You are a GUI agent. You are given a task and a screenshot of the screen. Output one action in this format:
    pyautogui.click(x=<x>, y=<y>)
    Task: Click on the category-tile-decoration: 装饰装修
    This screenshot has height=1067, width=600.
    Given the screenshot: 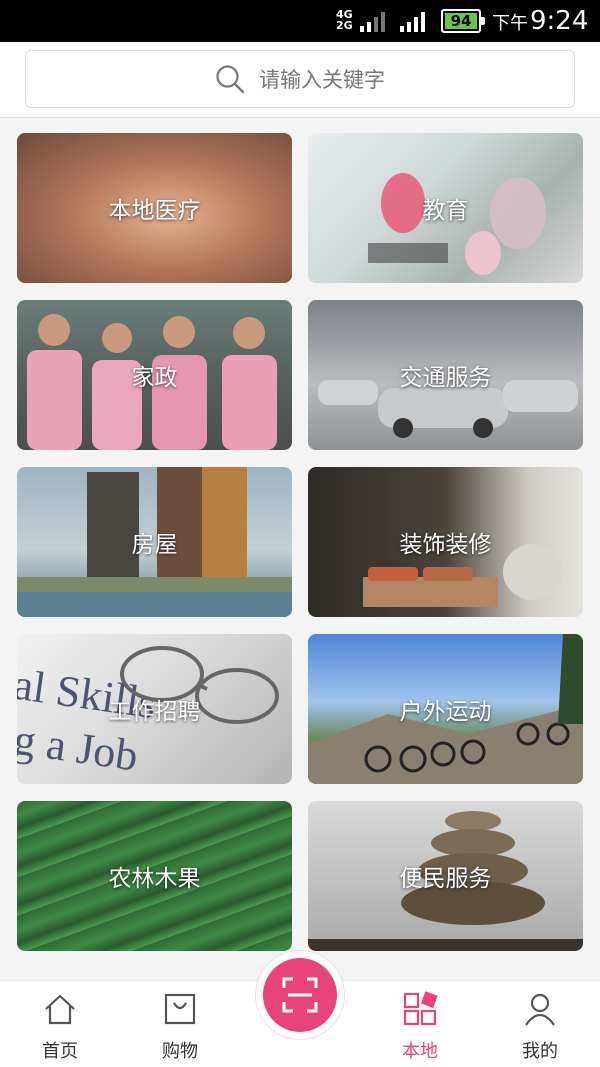 What is the action you would take?
    pyautogui.click(x=445, y=542)
    